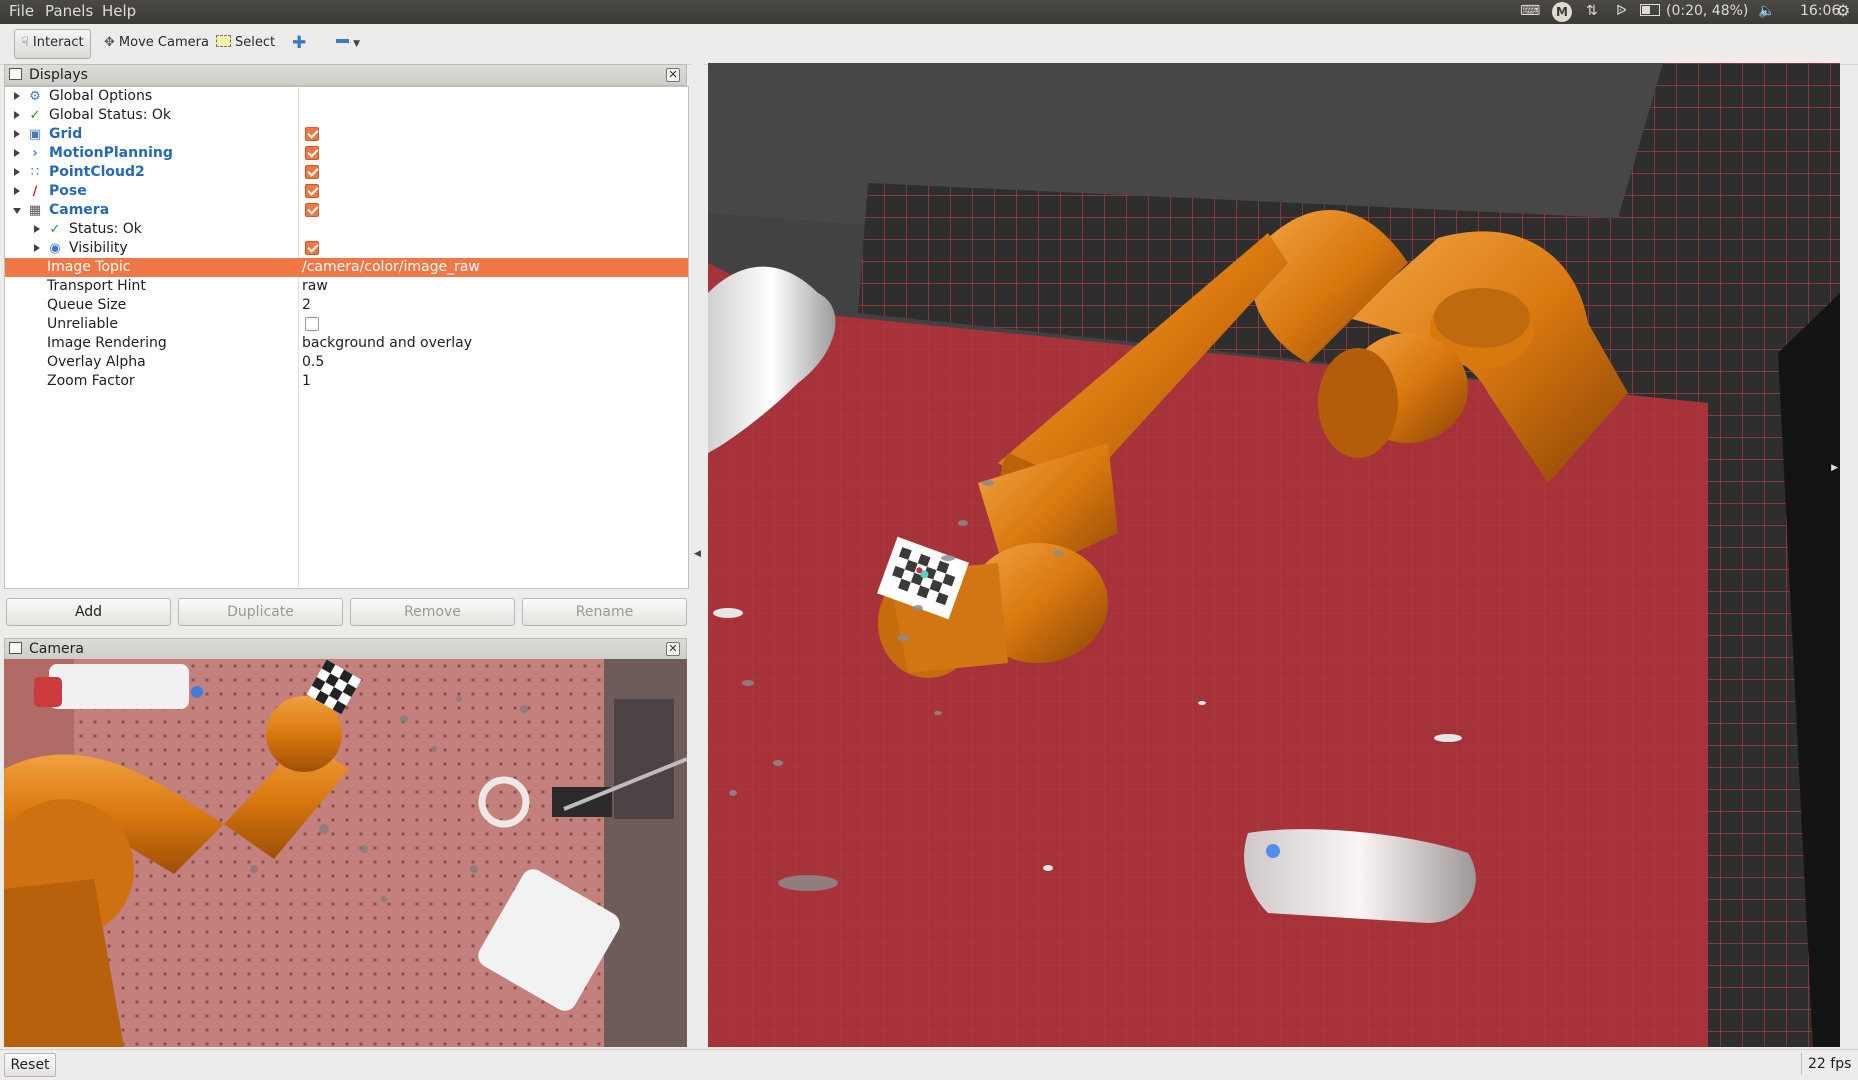 Image resolution: width=1858 pixels, height=1080 pixels. What do you see at coordinates (312, 248) in the screenshot?
I see `visibility-checkbox` at bounding box center [312, 248].